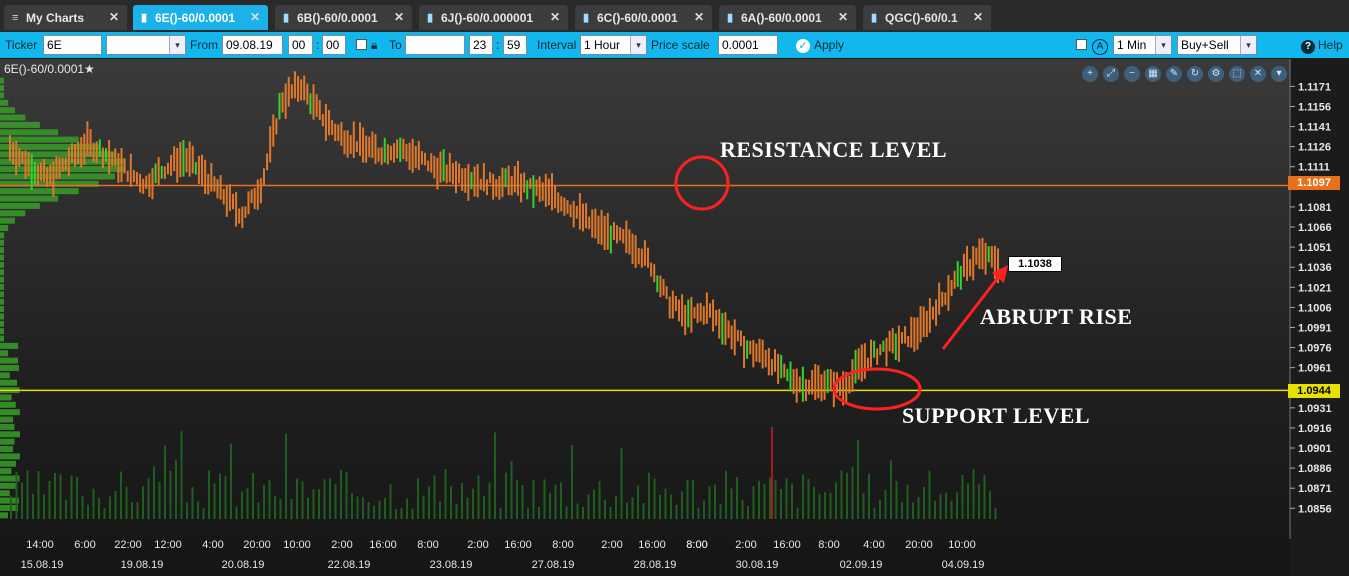 The image size is (1349, 576). I want to click on menu-icon: ≡, so click(15, 17).